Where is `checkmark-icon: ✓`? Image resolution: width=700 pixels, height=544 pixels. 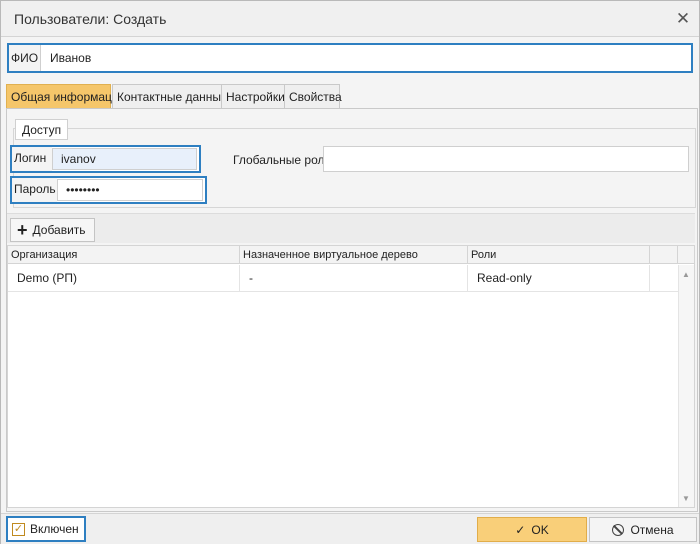
checkmark-icon: ✓ is located at coordinates (18, 529).